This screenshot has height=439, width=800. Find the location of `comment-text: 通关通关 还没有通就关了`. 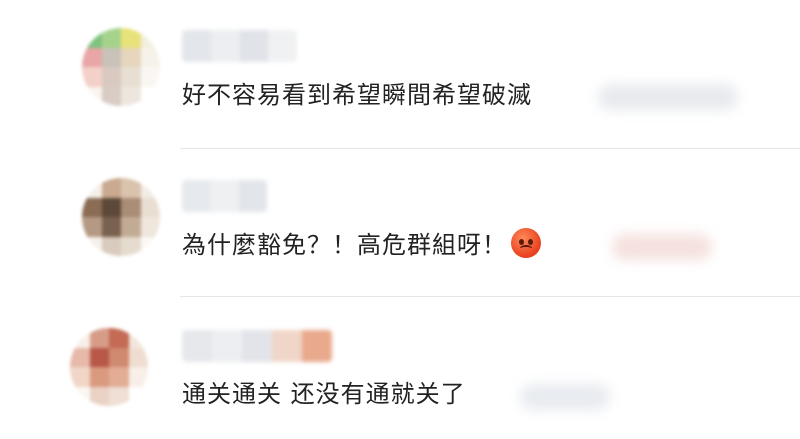

comment-text: 通关通关 还没有通就关了 is located at coordinates (324, 394).